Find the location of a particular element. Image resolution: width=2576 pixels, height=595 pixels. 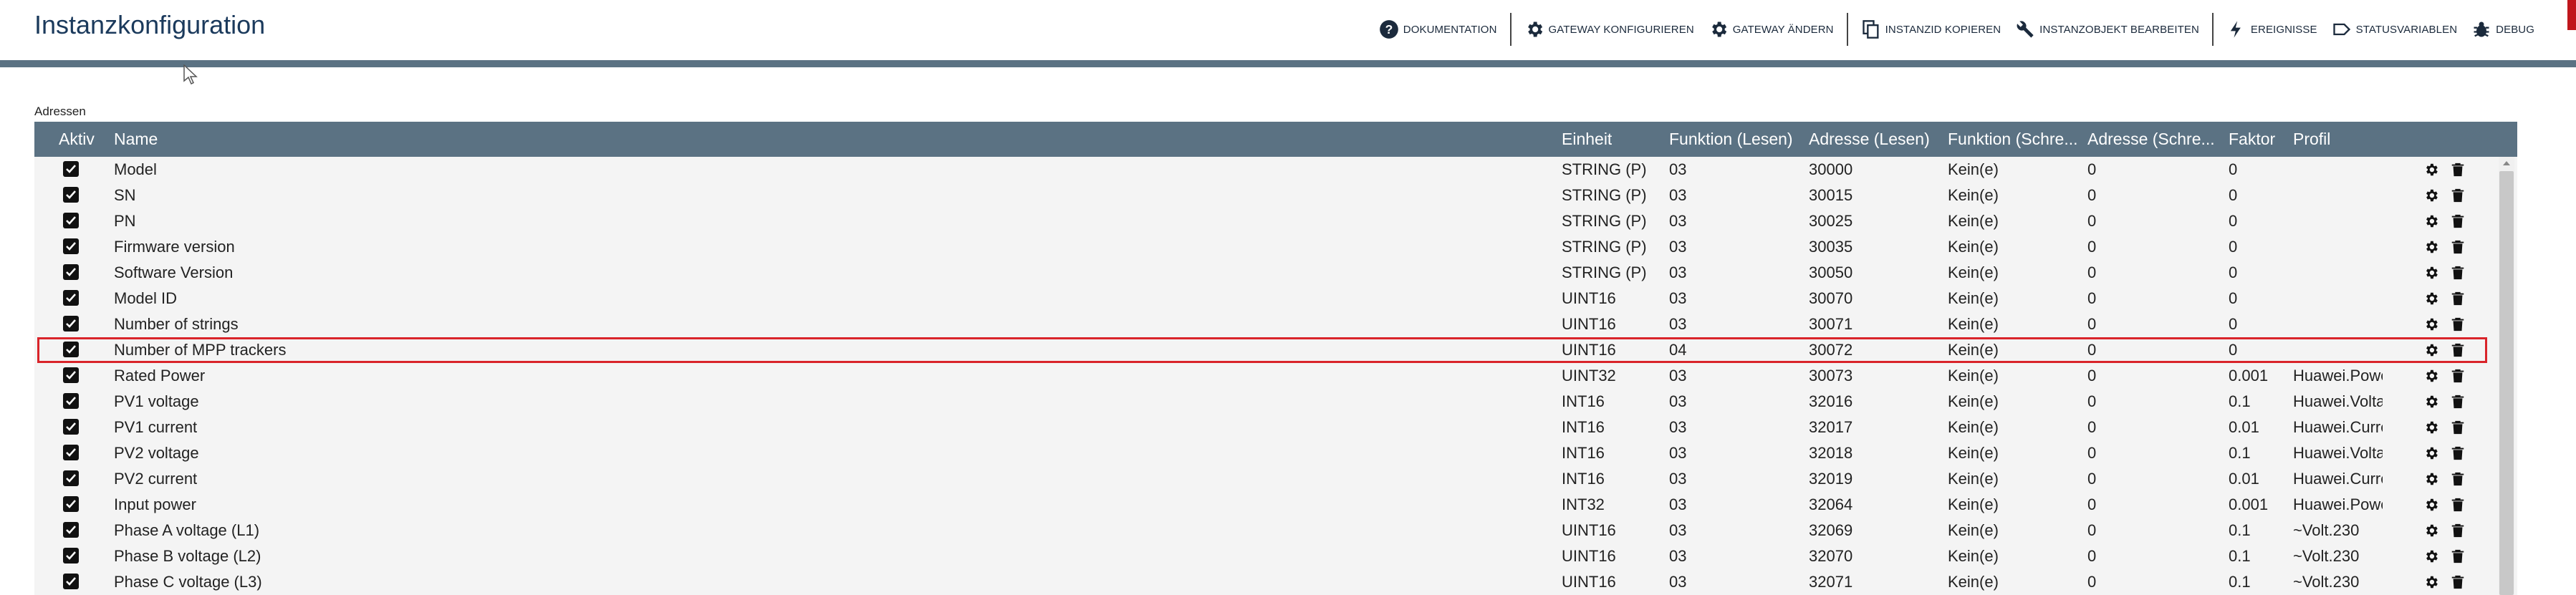

table-row: SN STRING (P) 03 30015 Kein(e) 0 0 is located at coordinates (1275, 195).